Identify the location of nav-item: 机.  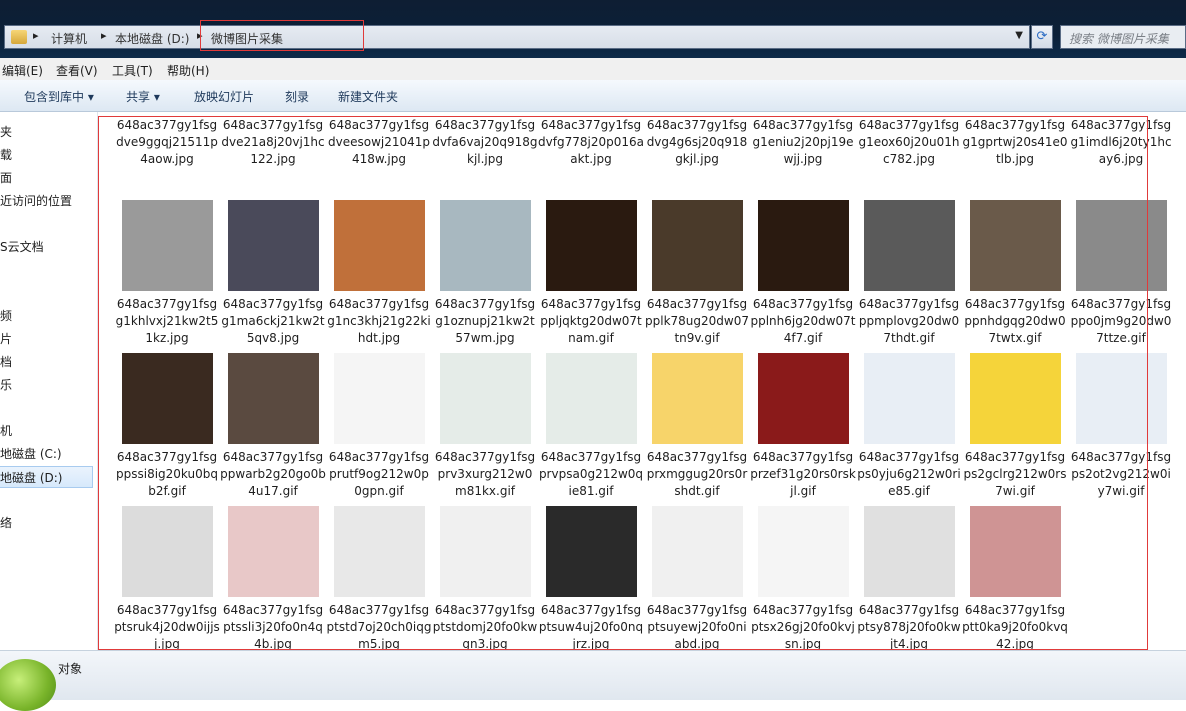
(6, 431).